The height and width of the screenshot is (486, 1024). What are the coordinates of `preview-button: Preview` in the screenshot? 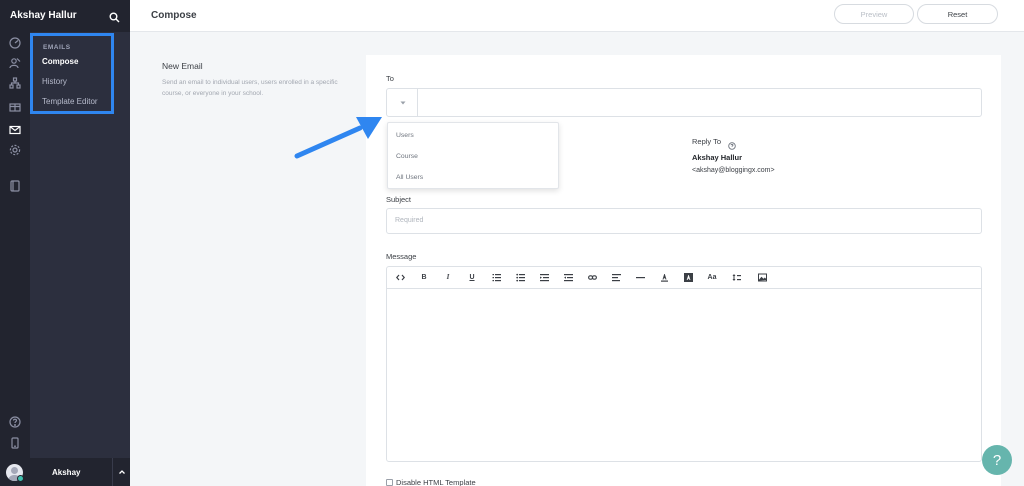 It's located at (874, 14).